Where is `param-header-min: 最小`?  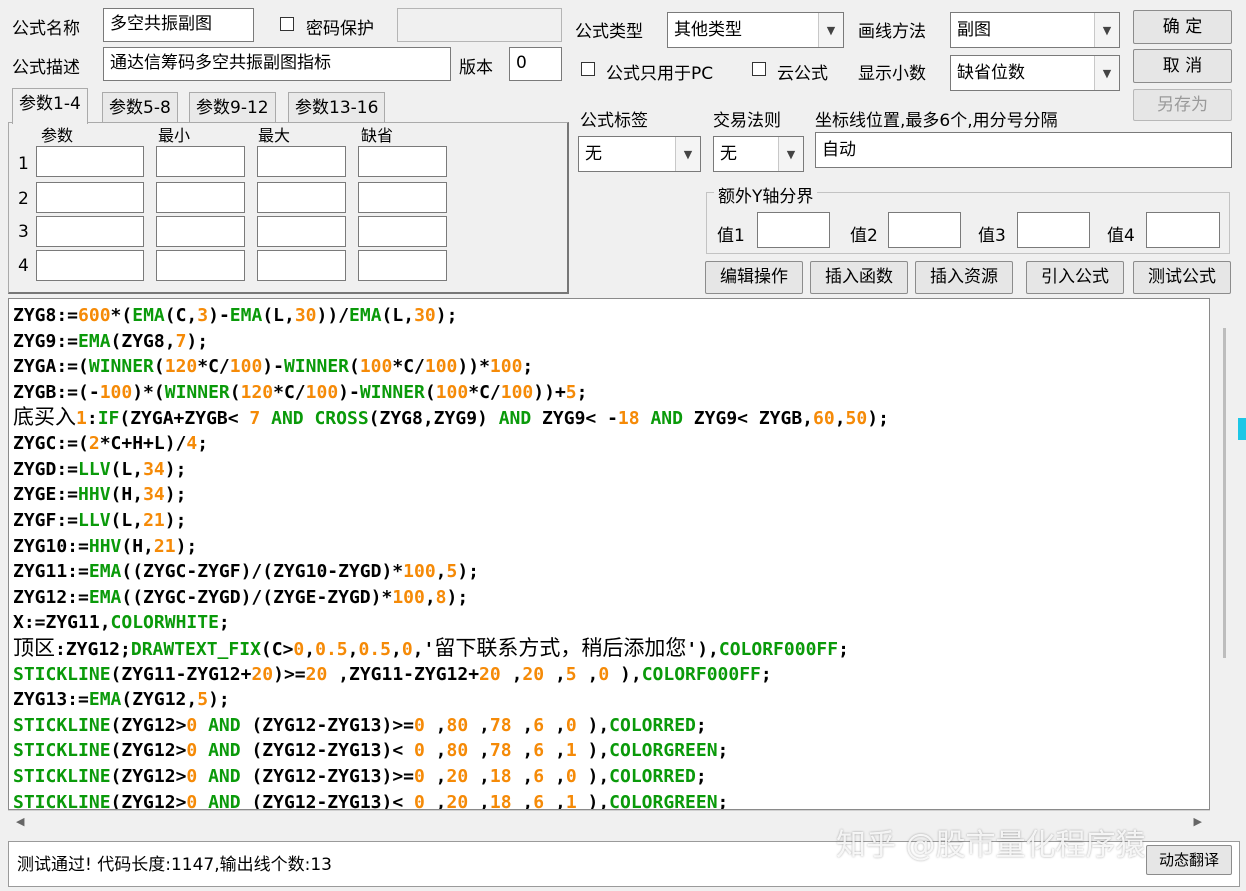 param-header-min: 最小 is located at coordinates (174, 135).